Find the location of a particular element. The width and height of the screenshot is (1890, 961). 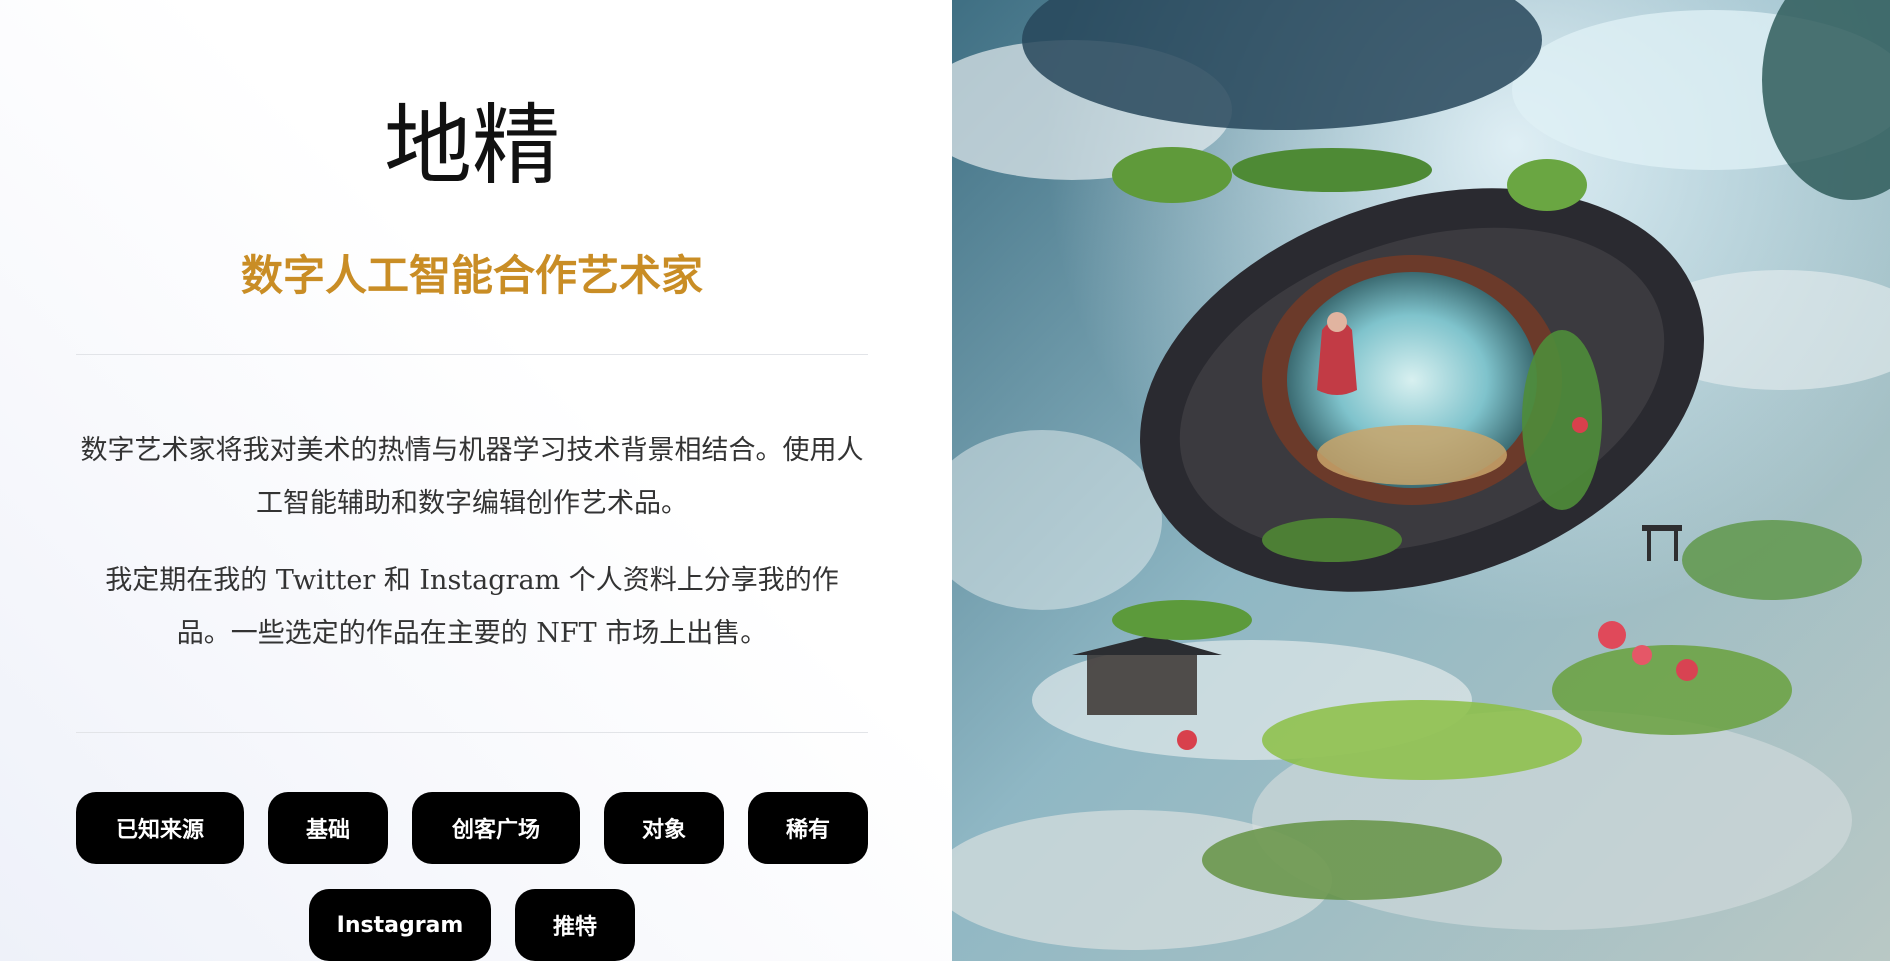

top-divider is located at coordinates (472, 354).